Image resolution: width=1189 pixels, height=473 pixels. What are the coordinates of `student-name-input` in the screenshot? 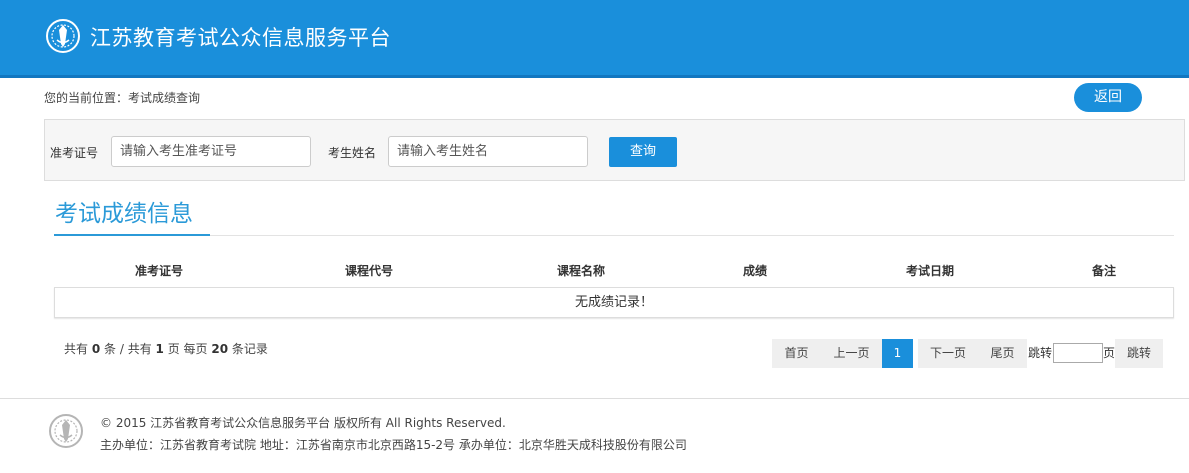 It's located at (488, 151).